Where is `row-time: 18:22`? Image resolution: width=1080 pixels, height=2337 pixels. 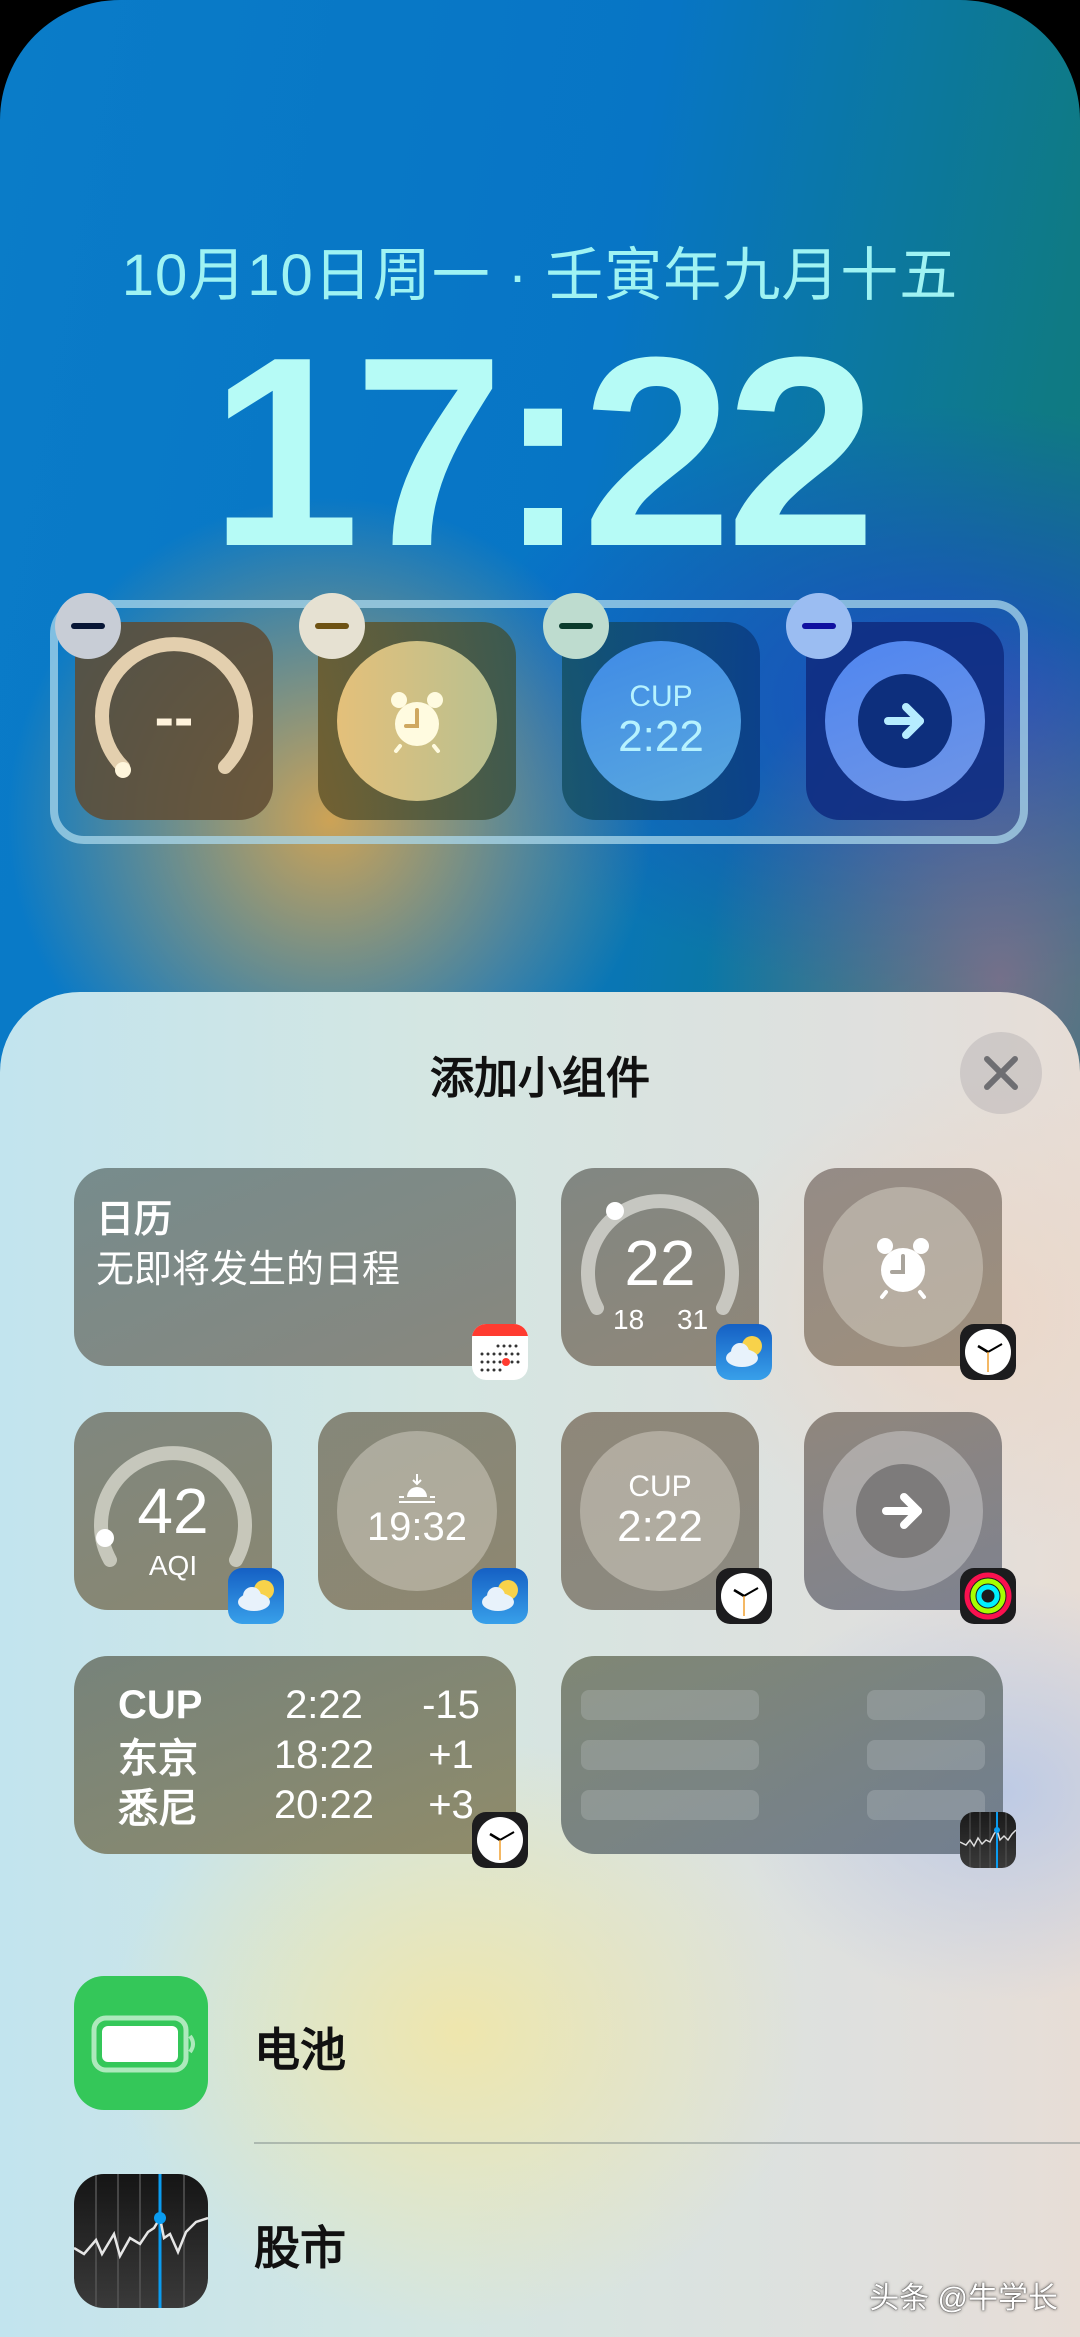 row-time: 18:22 is located at coordinates (324, 1754).